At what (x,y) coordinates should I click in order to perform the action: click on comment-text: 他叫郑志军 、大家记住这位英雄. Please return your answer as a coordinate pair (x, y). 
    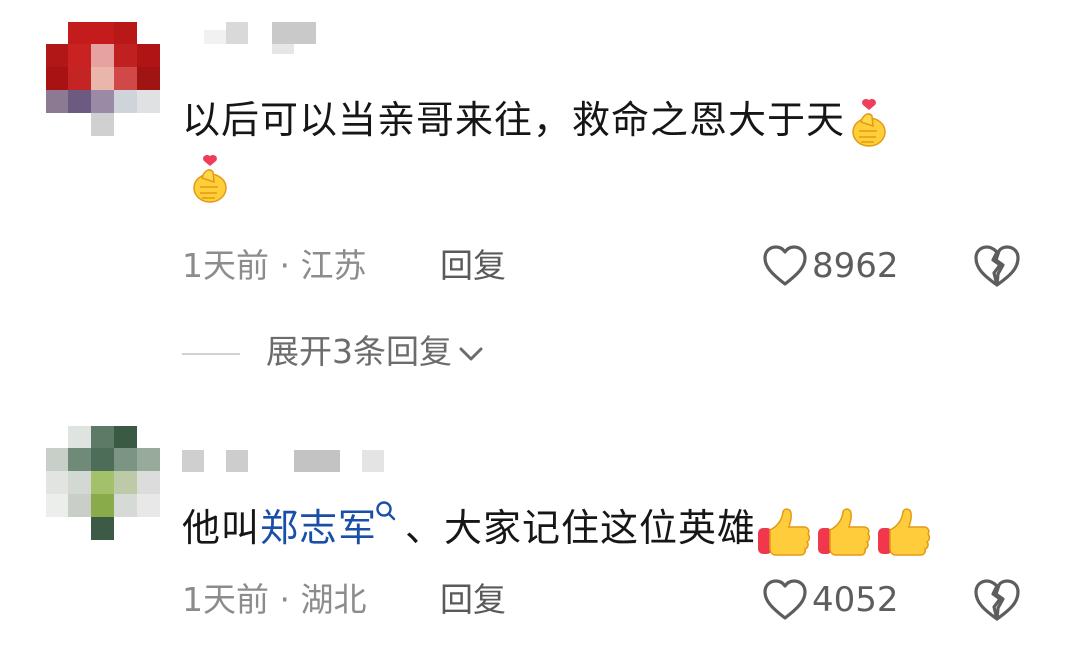
    Looking at the image, I should click on (597, 528).